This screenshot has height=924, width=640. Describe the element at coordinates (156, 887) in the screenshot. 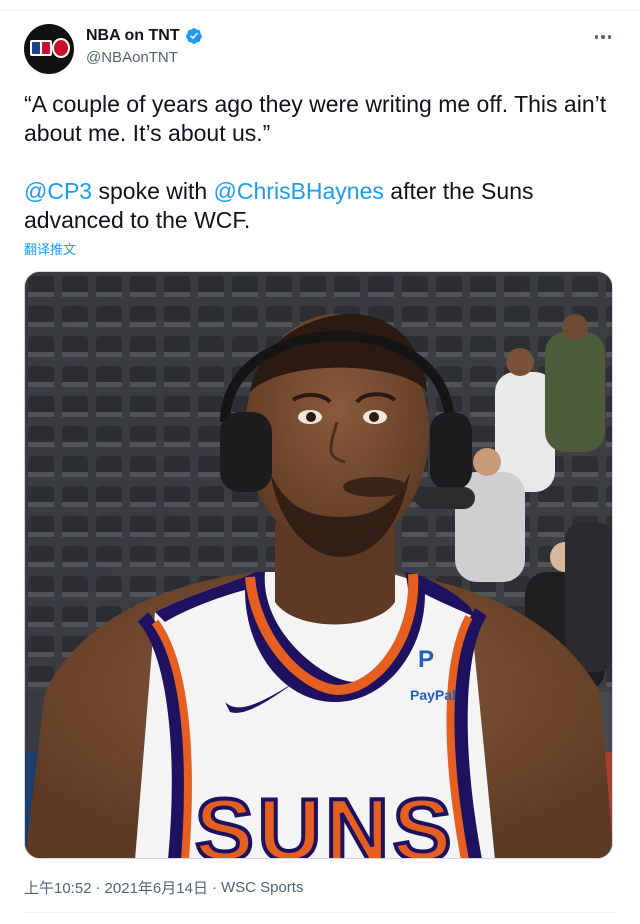

I see `tweet-date: 2021年6月14日` at that location.